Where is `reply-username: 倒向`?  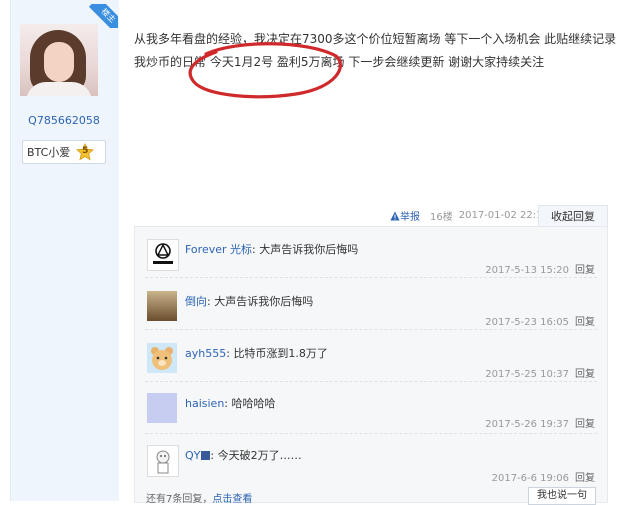 reply-username: 倒向 is located at coordinates (196, 301).